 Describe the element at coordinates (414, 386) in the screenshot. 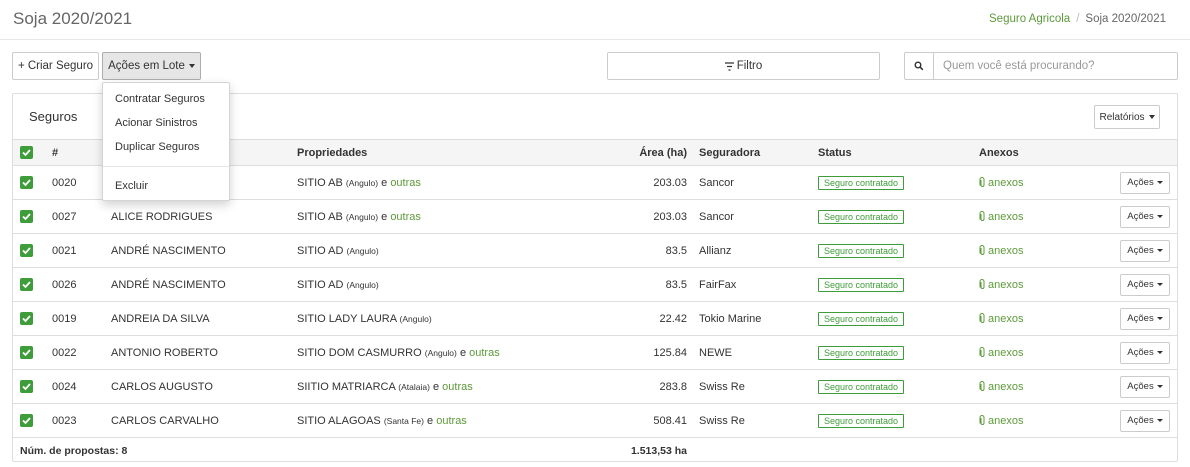

I see `property-location: (Atalaia)` at that location.